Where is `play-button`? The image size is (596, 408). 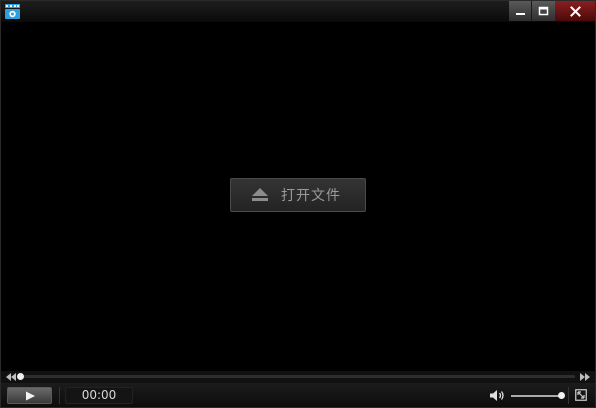 play-button is located at coordinates (29, 395).